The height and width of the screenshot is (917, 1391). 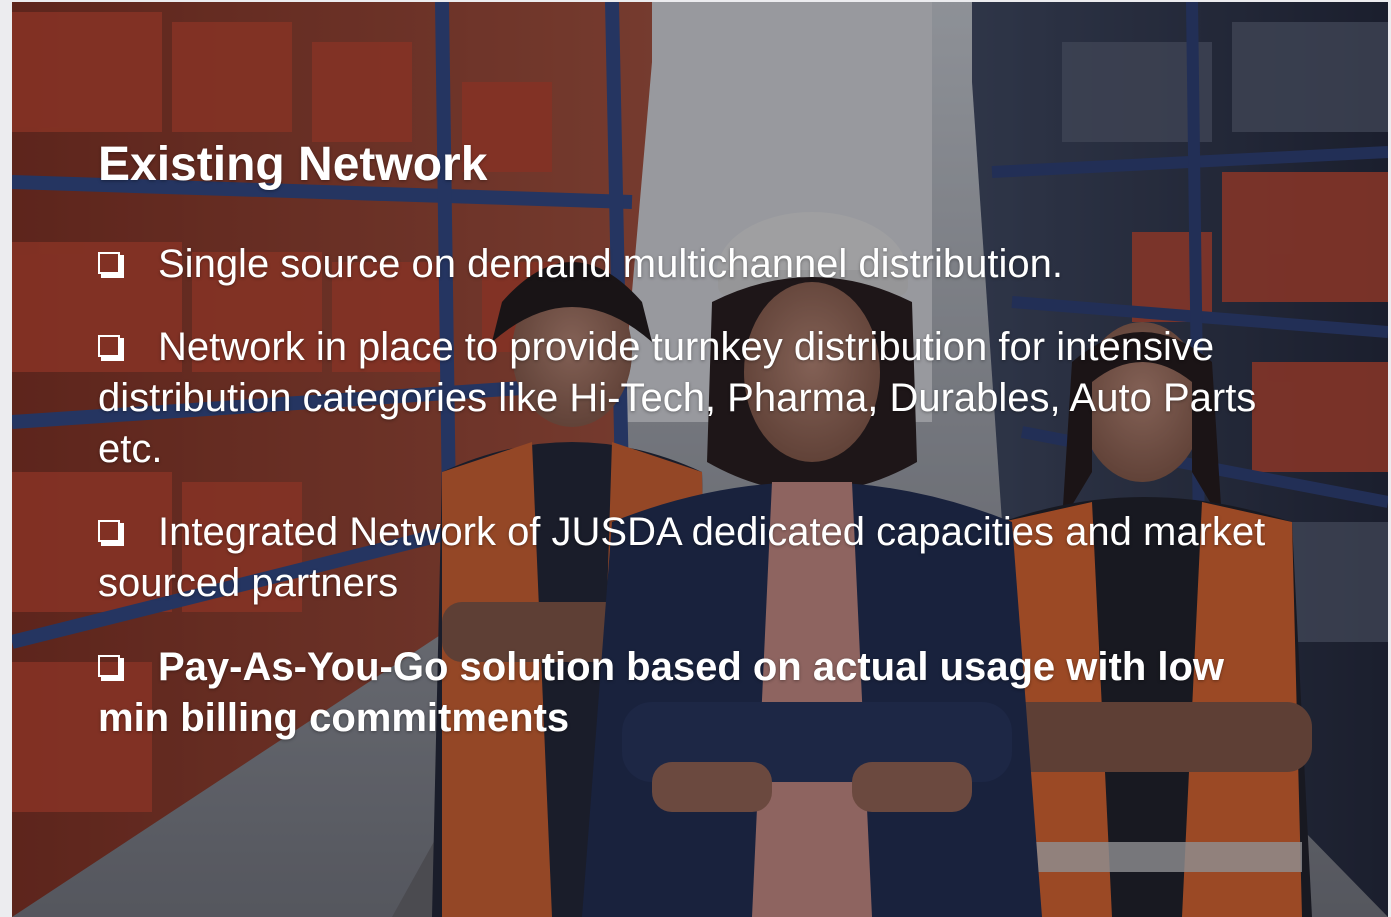 What do you see at coordinates (293, 164) in the screenshot?
I see `slide-title: Existing Network` at bounding box center [293, 164].